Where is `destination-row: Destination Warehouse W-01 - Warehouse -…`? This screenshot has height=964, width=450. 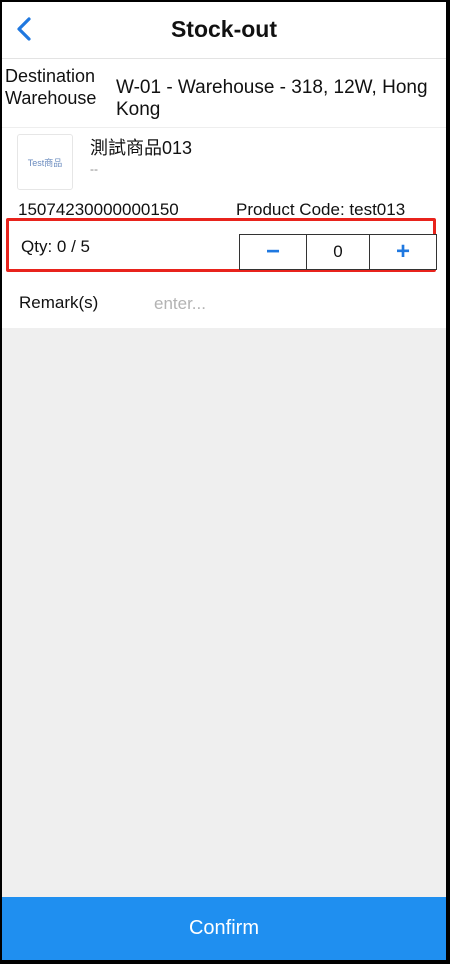
destination-row: Destination Warehouse W-01 - Warehouse -… is located at coordinates (224, 93).